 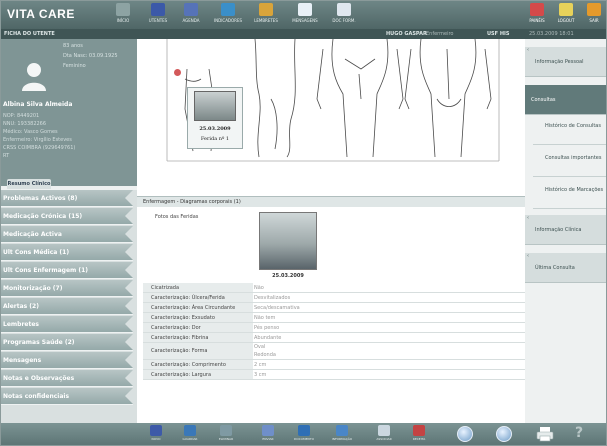 I want to click on patient-doctor: Médico: Vasco Gomes, so click(x=30, y=132).